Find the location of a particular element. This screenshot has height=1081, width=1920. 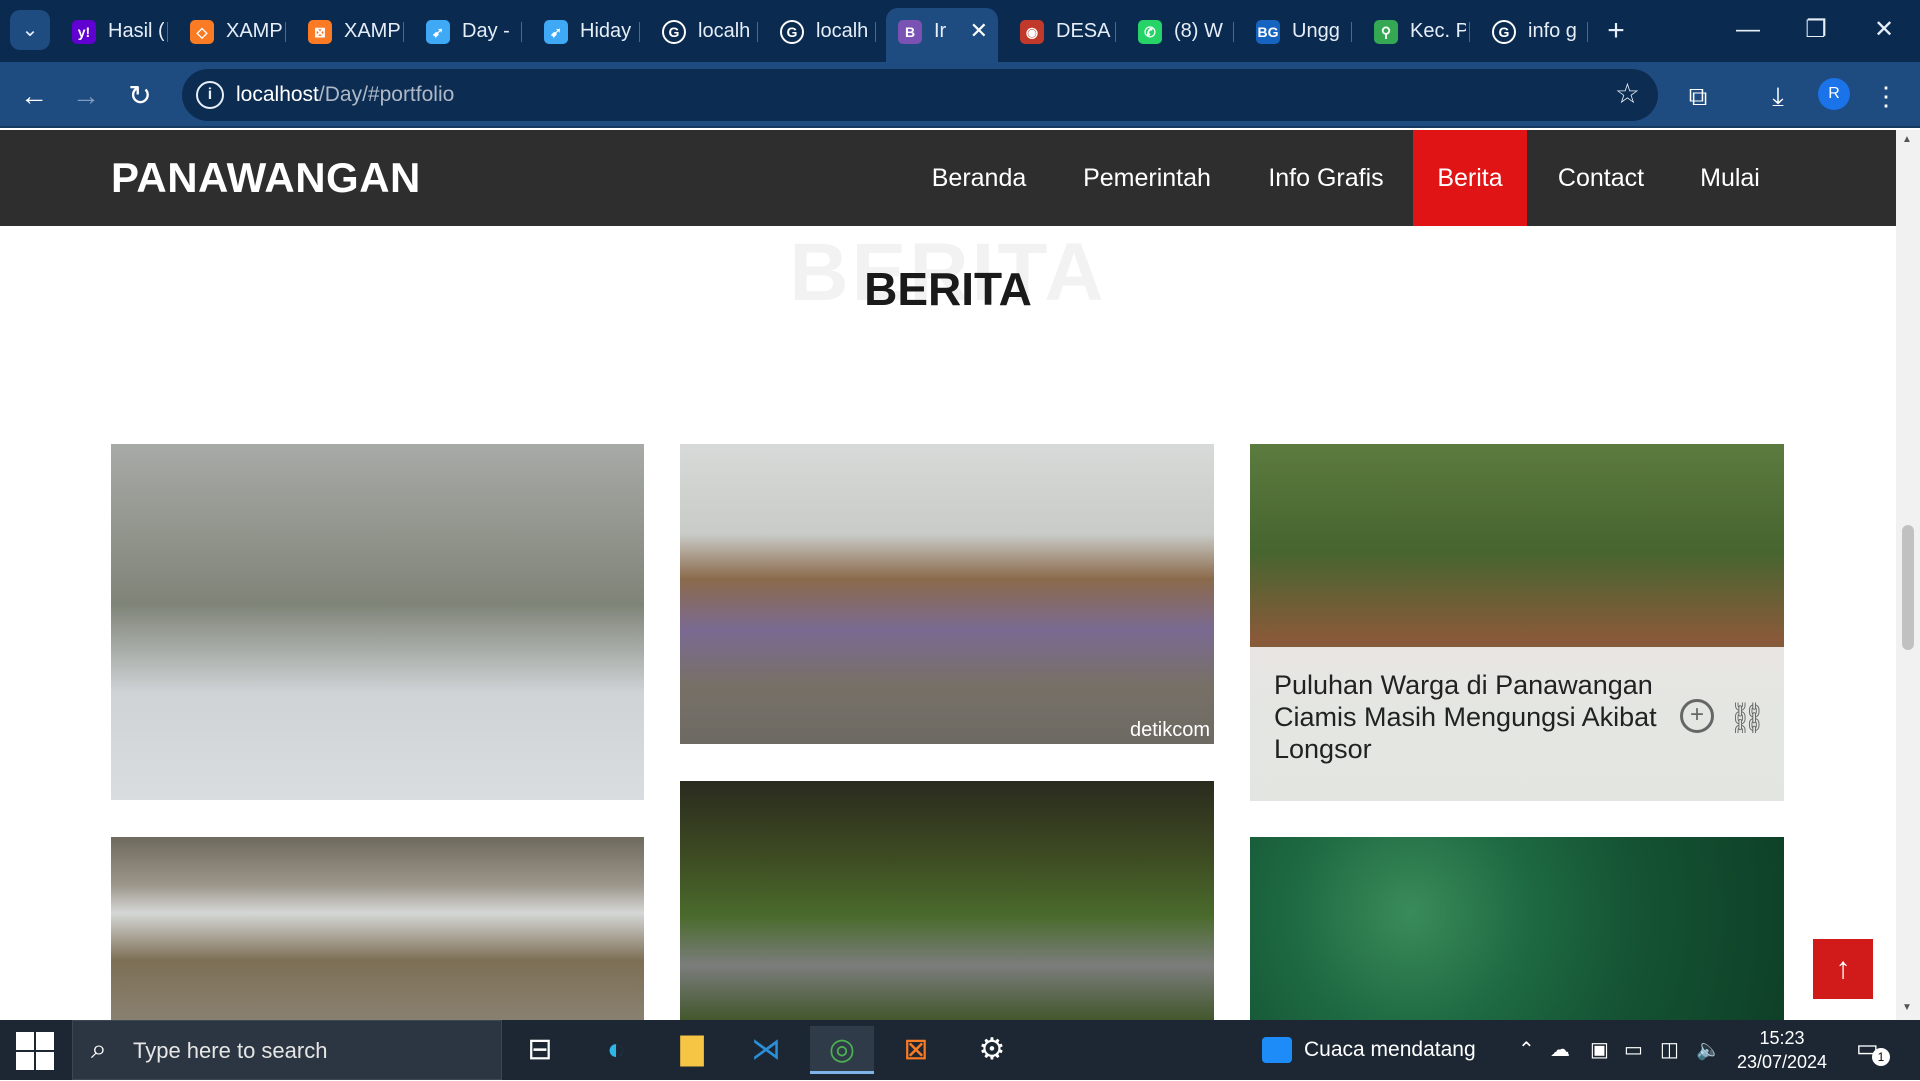

nav-pemerintah: Pemerintah is located at coordinates (1147, 178).